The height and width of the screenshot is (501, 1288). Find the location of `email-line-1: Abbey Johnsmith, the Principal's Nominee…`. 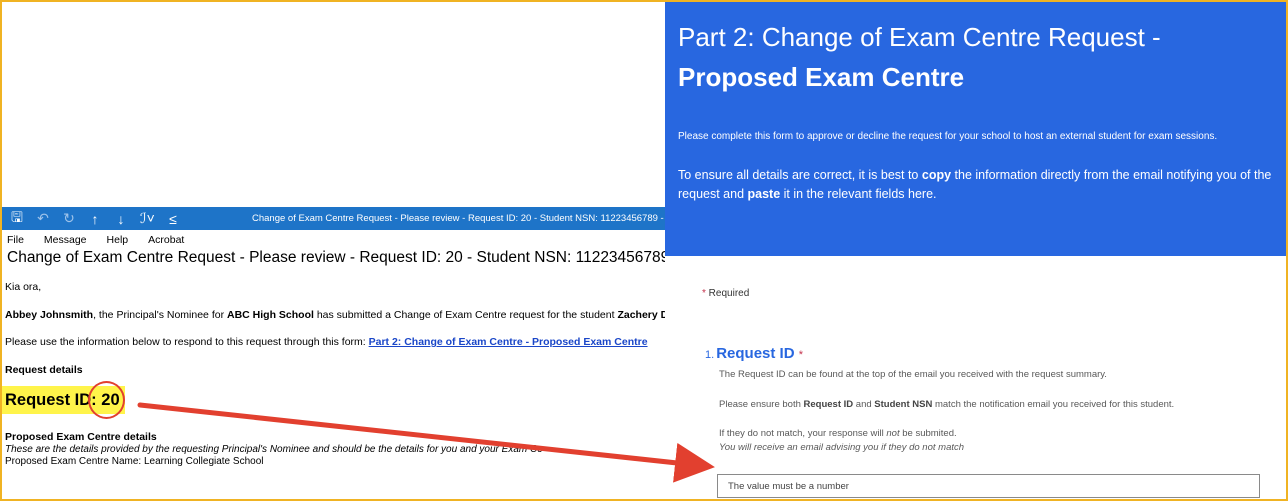

email-line-1: Abbey Johnsmith, the Principal's Nominee… is located at coordinates (335, 315).